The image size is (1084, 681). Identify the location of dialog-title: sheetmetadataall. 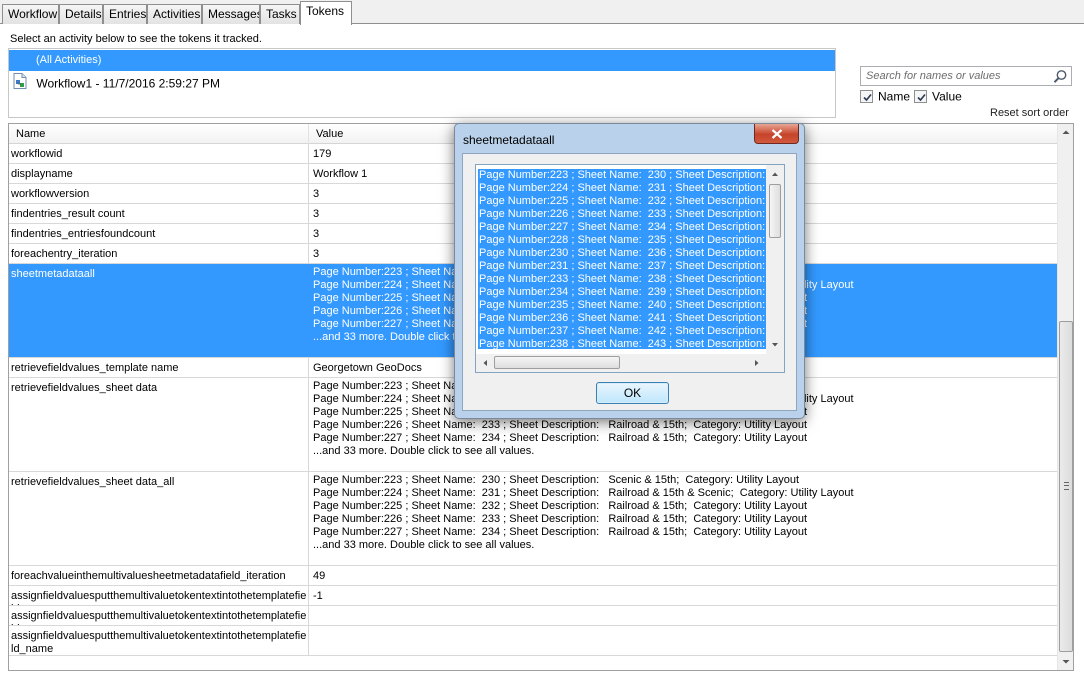
(509, 140).